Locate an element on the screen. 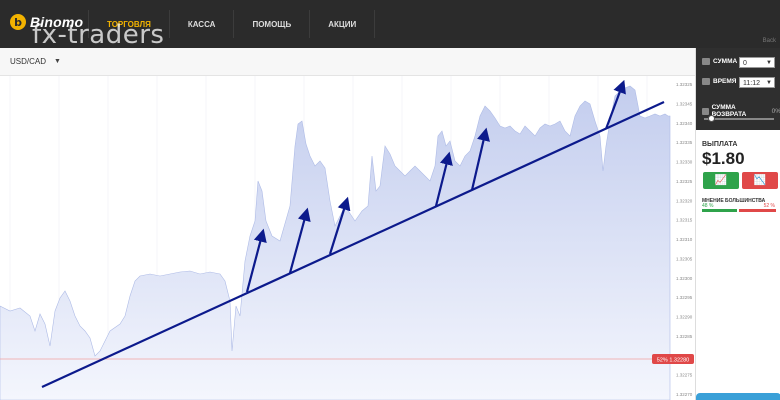  y-tick-label: 1.32285 is located at coordinates (684, 336).